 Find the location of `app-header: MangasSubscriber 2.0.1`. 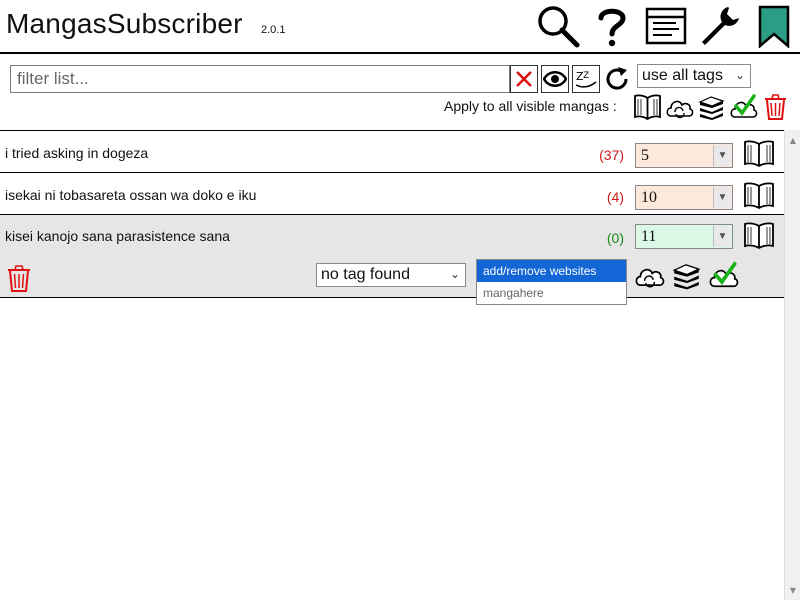

app-header: MangasSubscriber 2.0.1 is located at coordinates (400, 27).